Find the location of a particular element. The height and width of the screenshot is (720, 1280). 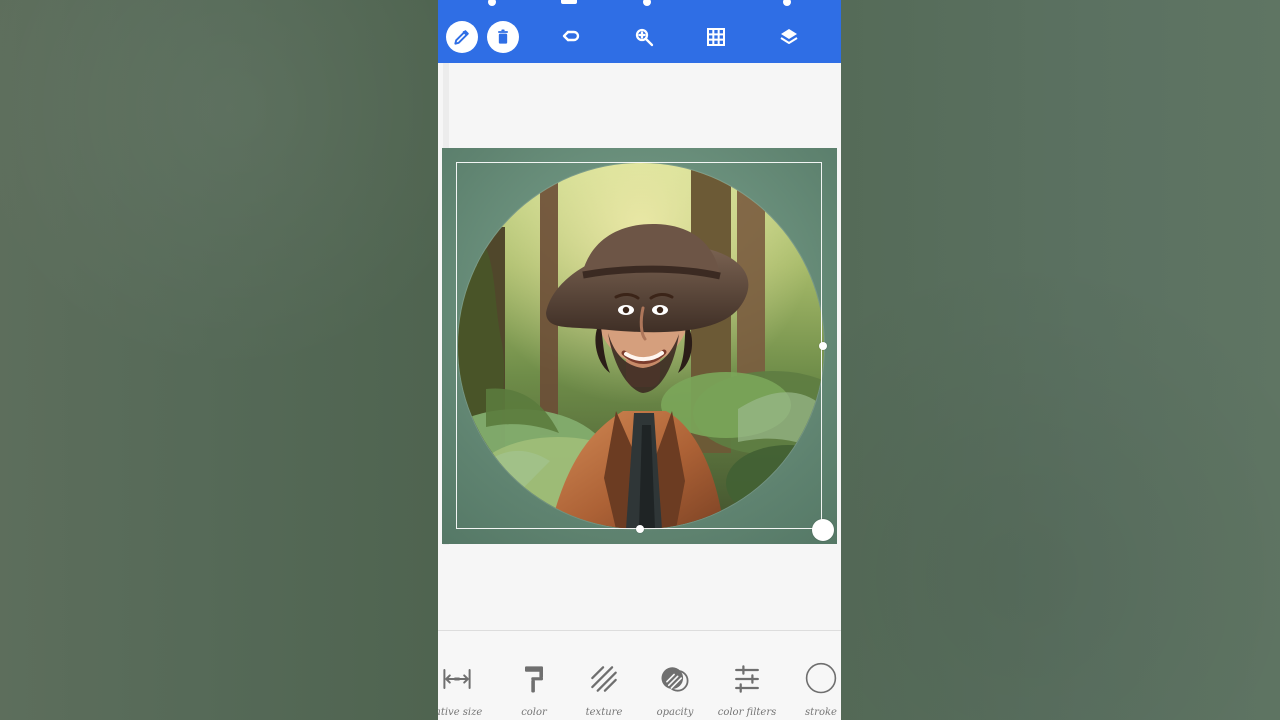

resize-handle-bottom is located at coordinates (640, 529).